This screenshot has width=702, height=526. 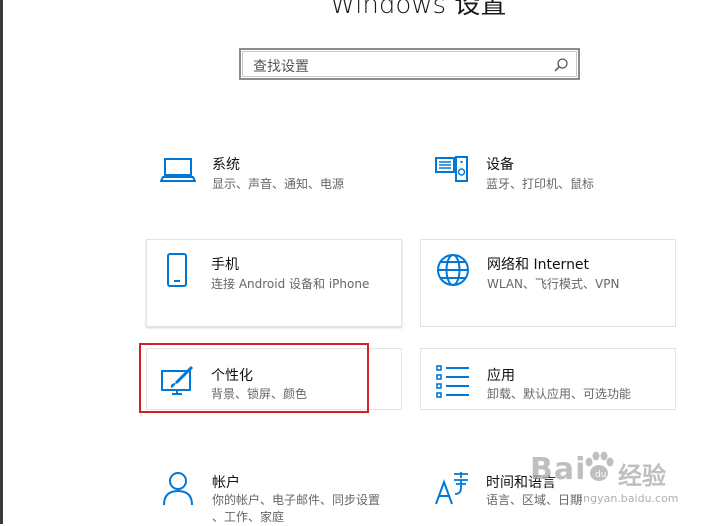 I want to click on watermark-text: 经验, so click(x=642, y=476).